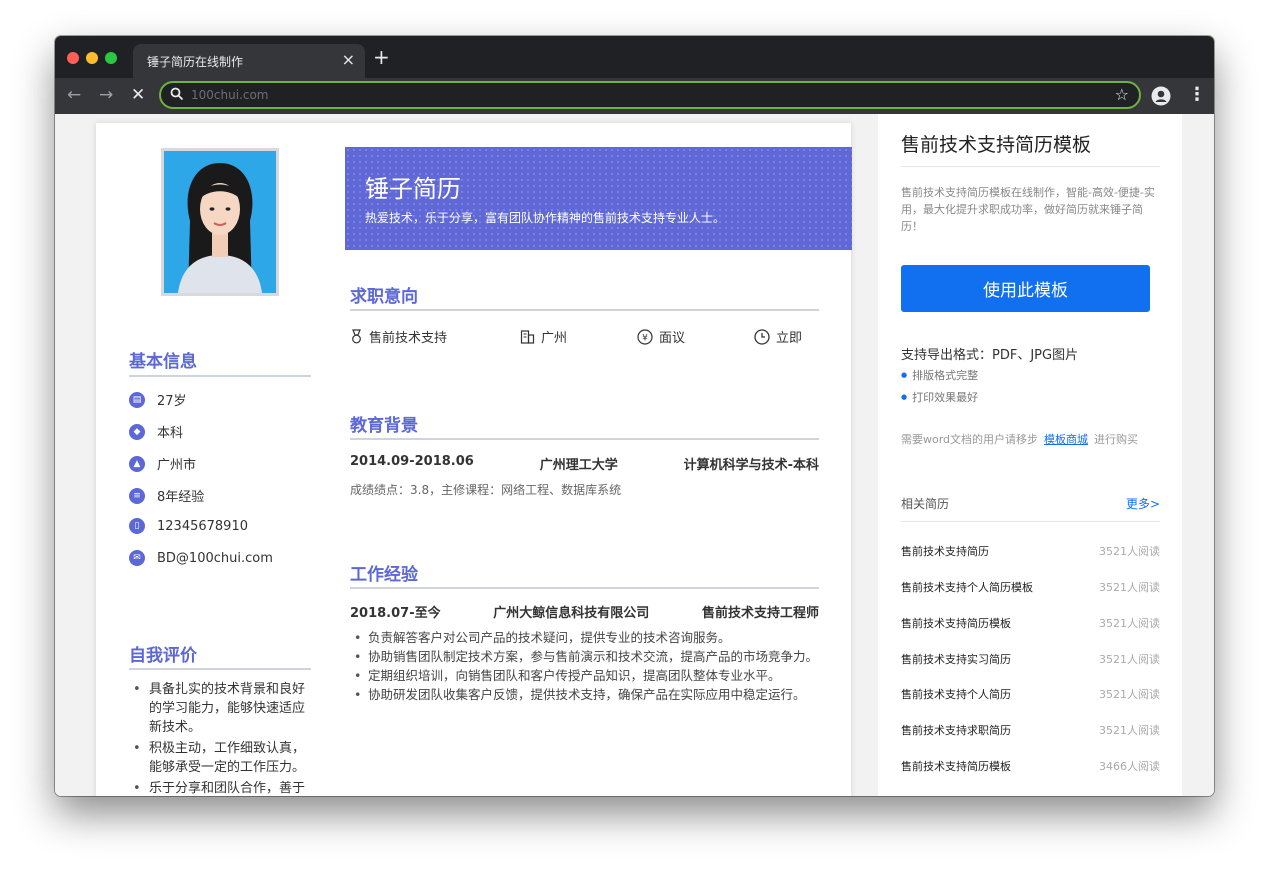 This screenshot has height=869, width=1269. Describe the element at coordinates (249, 61) in the screenshot. I see `browser-tab: 锤子简历在线制作 ×` at that location.